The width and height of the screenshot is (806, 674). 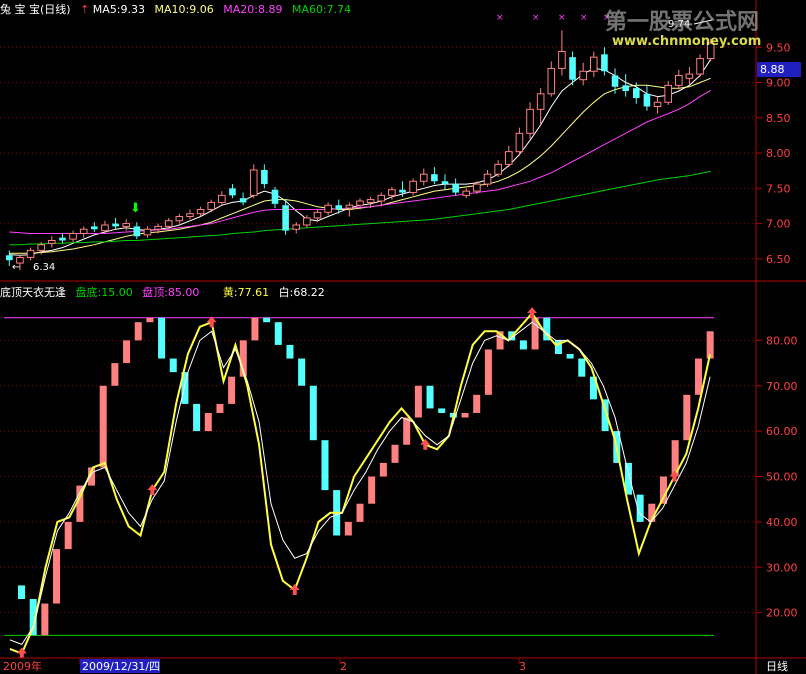 What do you see at coordinates (782, 431) in the screenshot?
I see `indicator-y-tick-label: 60.00` at bounding box center [782, 431].